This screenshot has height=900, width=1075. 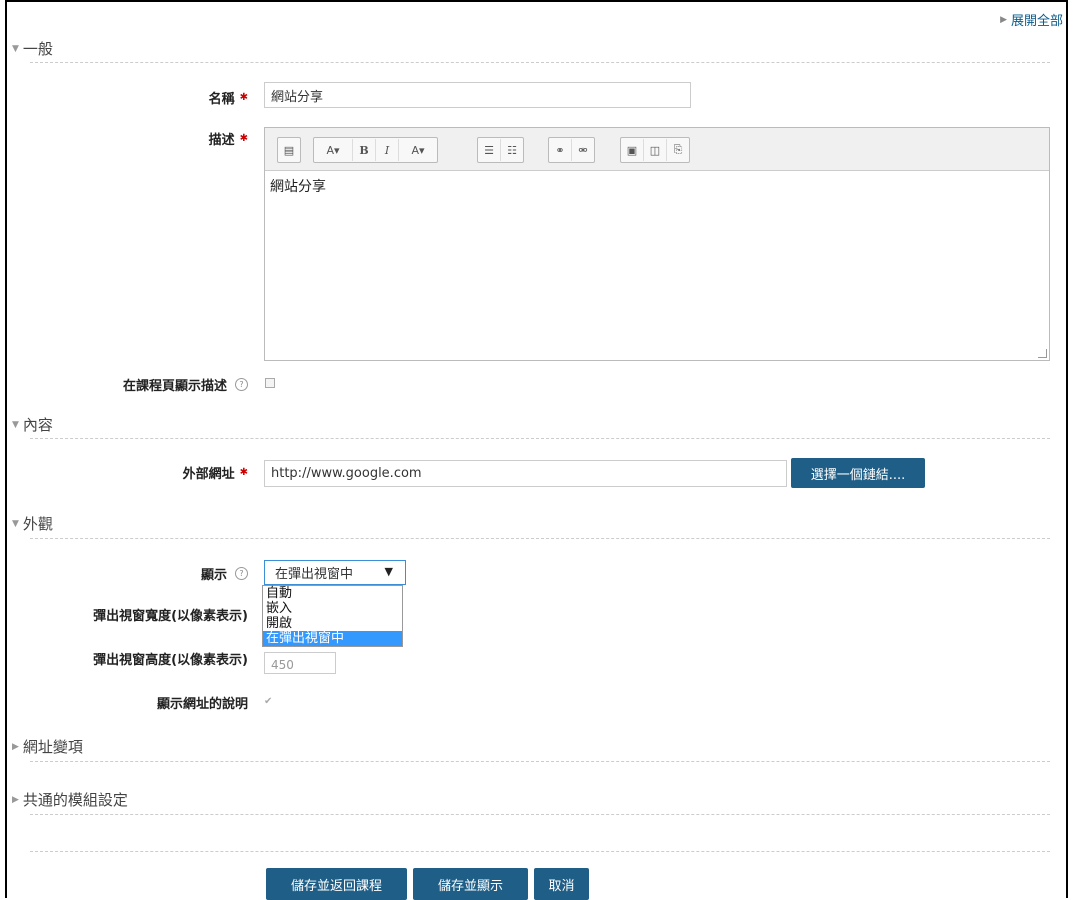 What do you see at coordinates (300, 663) in the screenshot?
I see `popup-height-input: 450` at bounding box center [300, 663].